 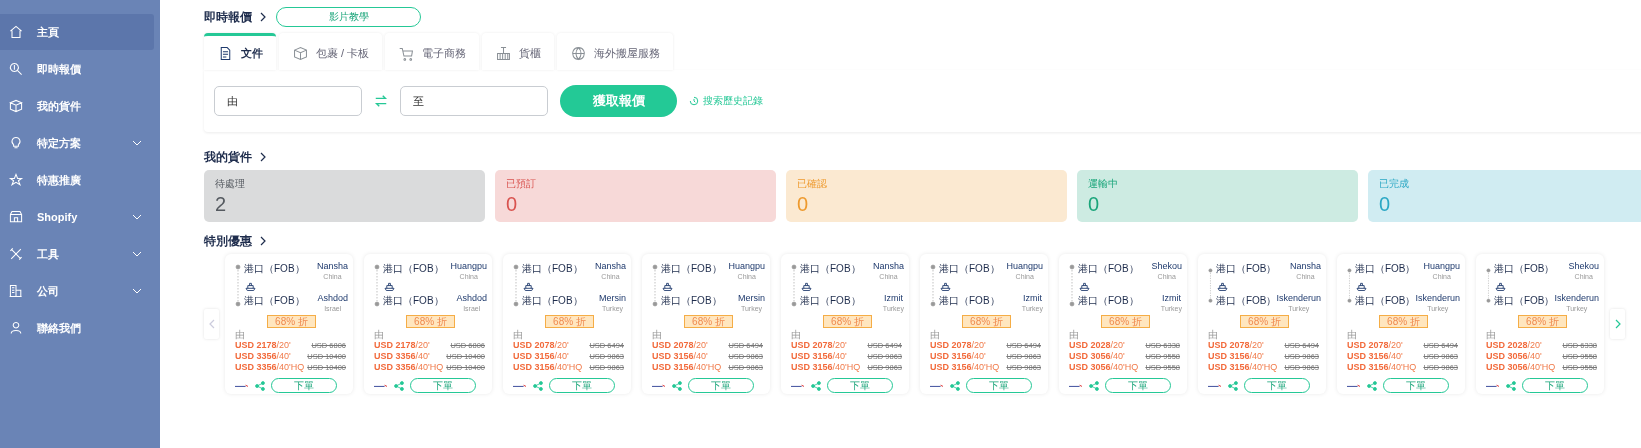 What do you see at coordinates (635, 196) in the screenshot?
I see `status-card: 已預訂 0` at bounding box center [635, 196].